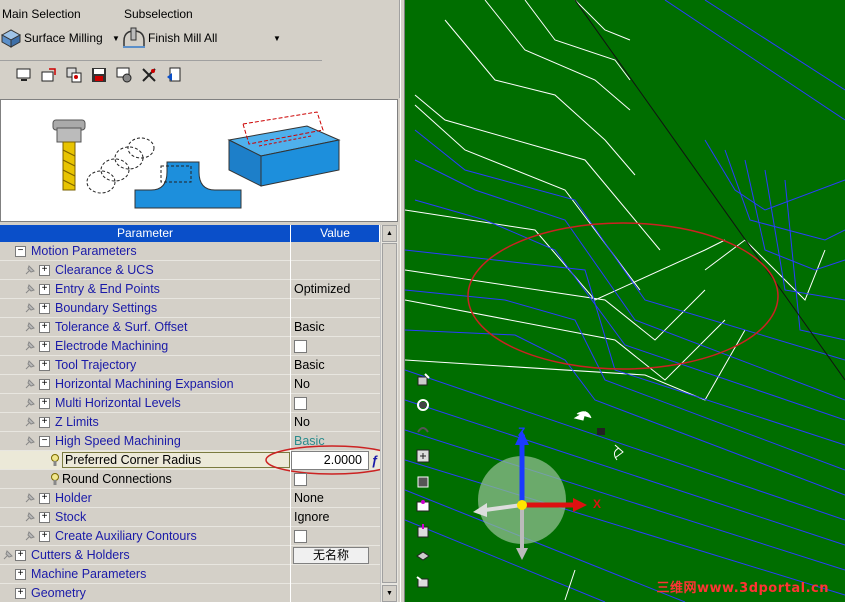 This screenshot has width=845, height=602. What do you see at coordinates (389, 593) in the screenshot?
I see `scroll-down-icon: ▼` at bounding box center [389, 593].